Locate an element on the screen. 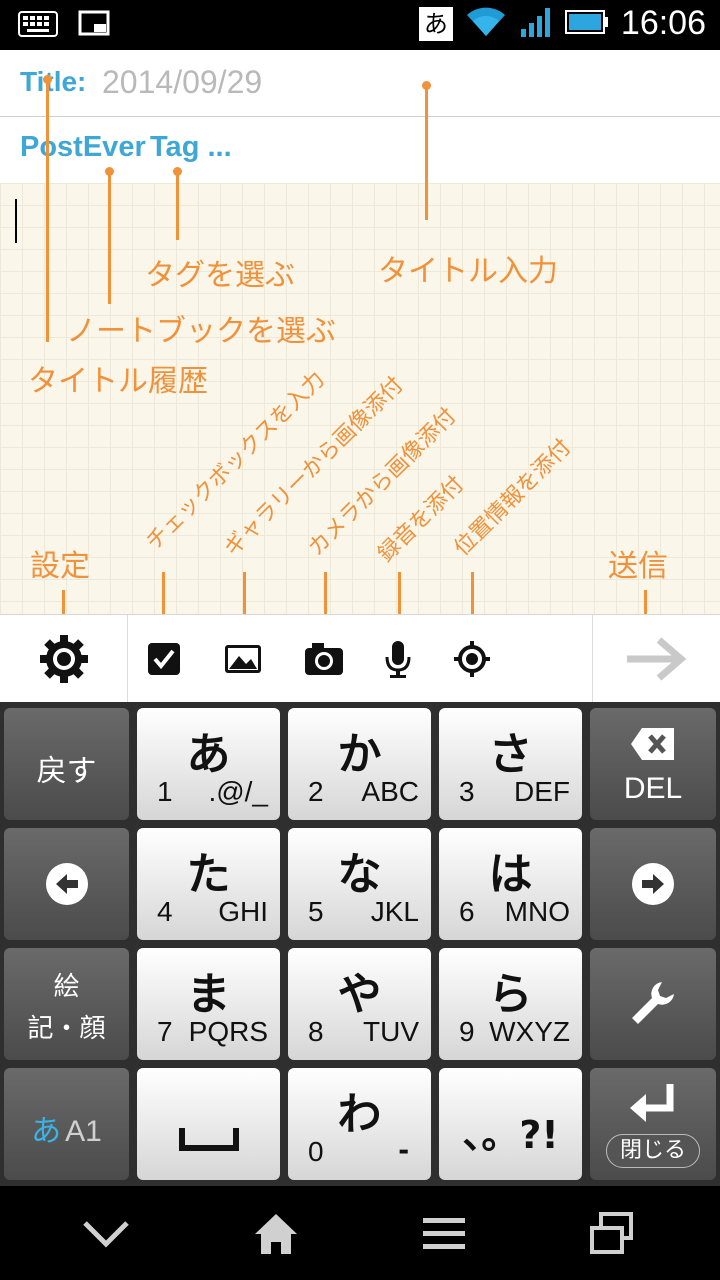  gear-icon is located at coordinates (64, 659).